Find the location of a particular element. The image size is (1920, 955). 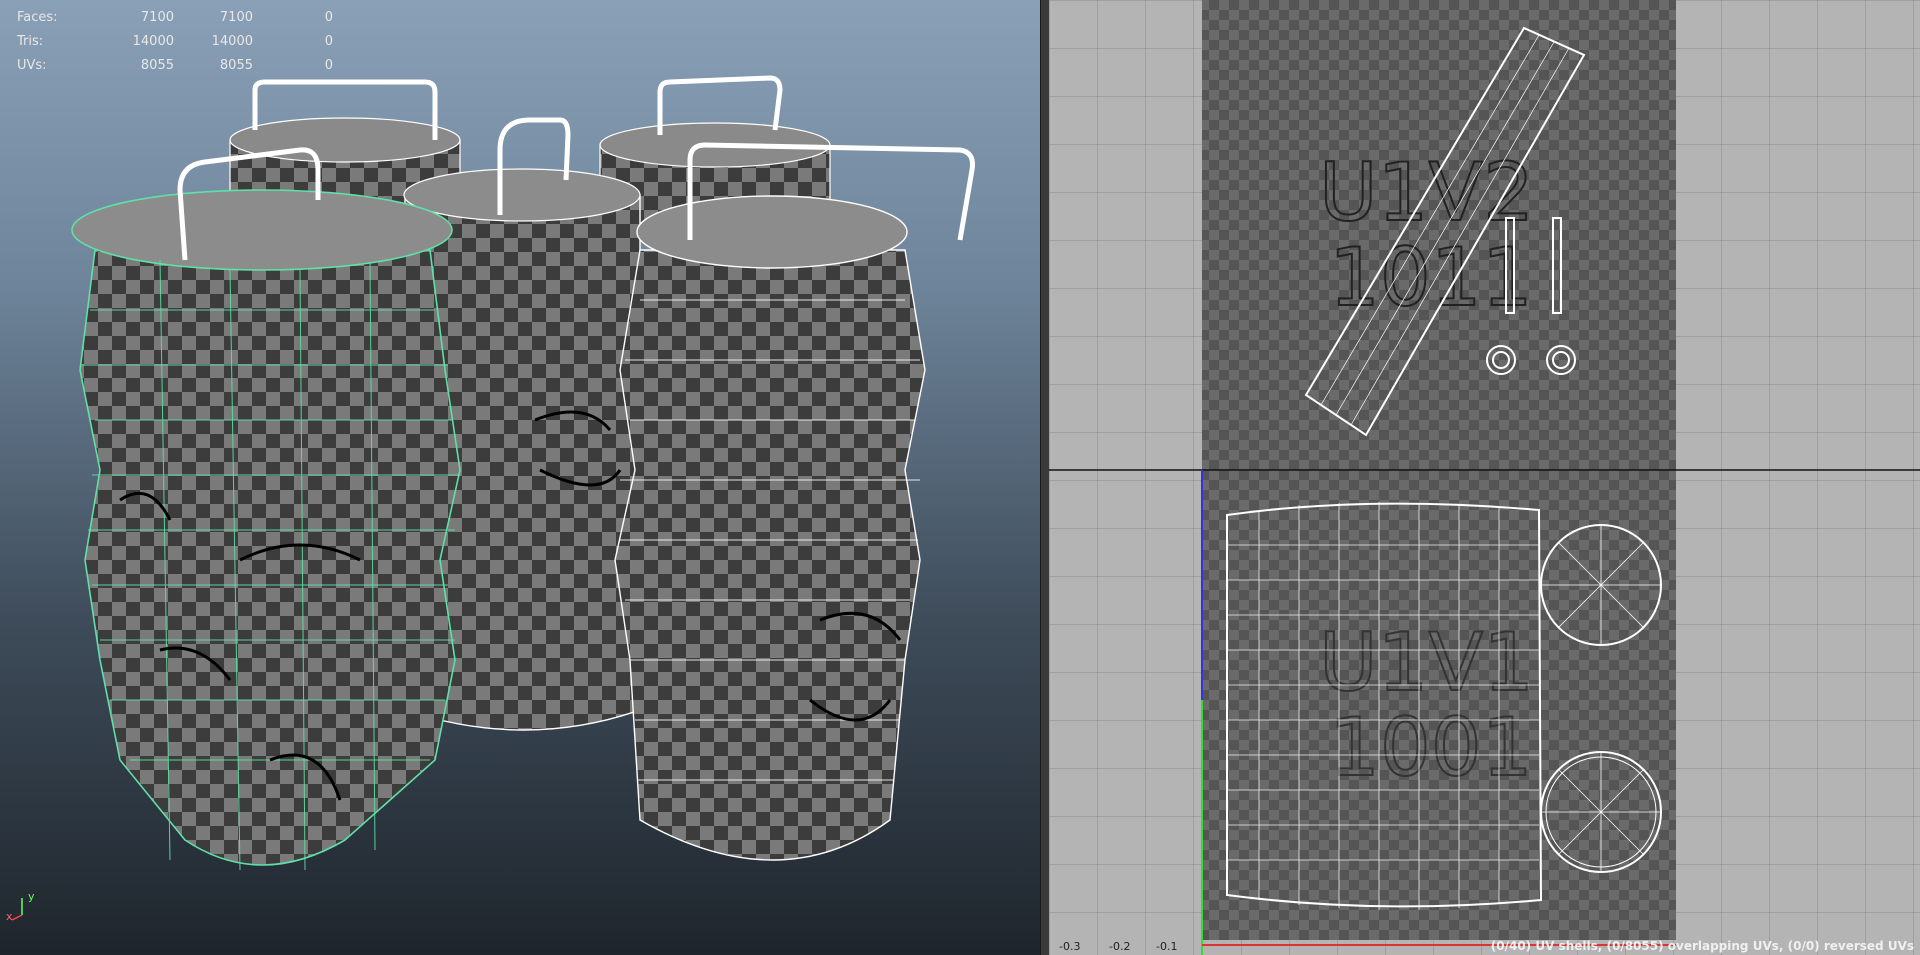

axis-gizmo is located at coordinates (17, 909).